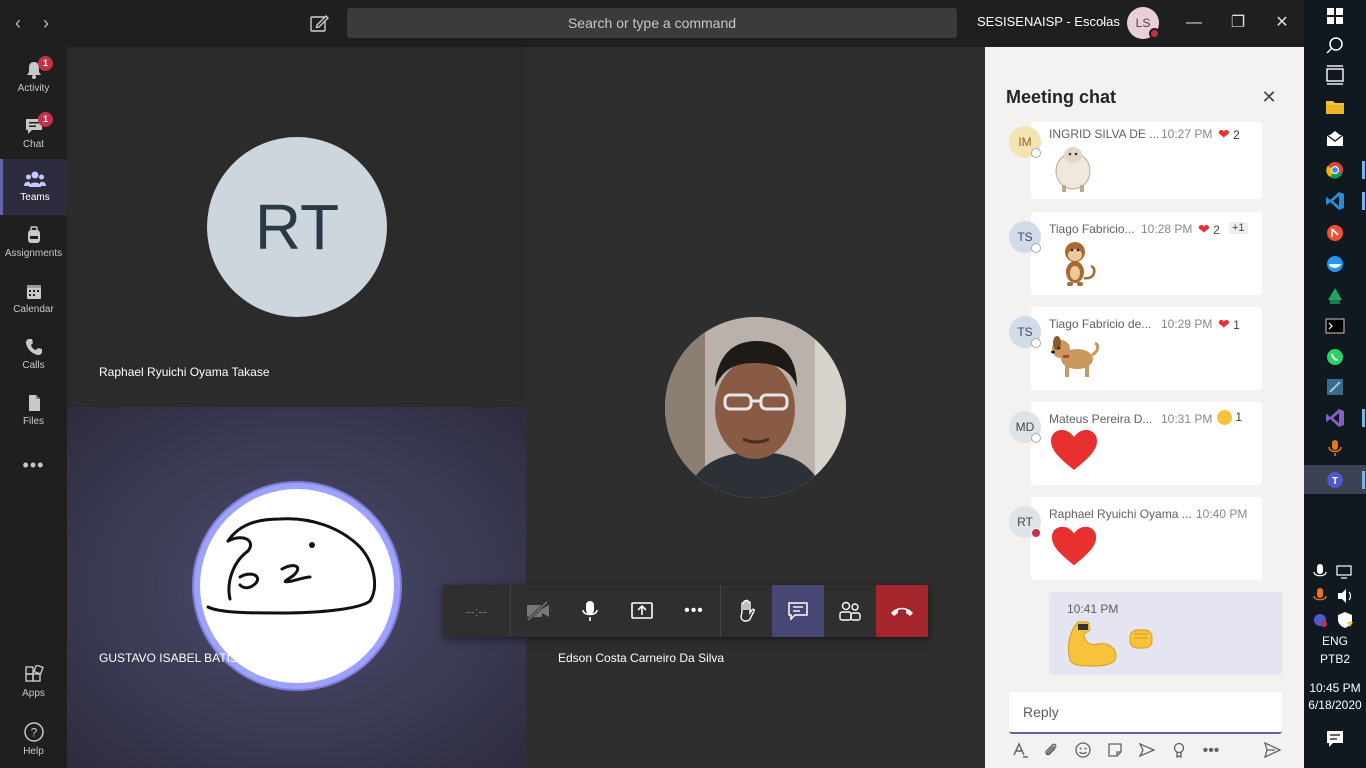 This screenshot has width=1366, height=768. Describe the element at coordinates (191, 658) in the screenshot. I see `participant-name: GUSTAVO ISABEL BATISTA LIMA` at that location.